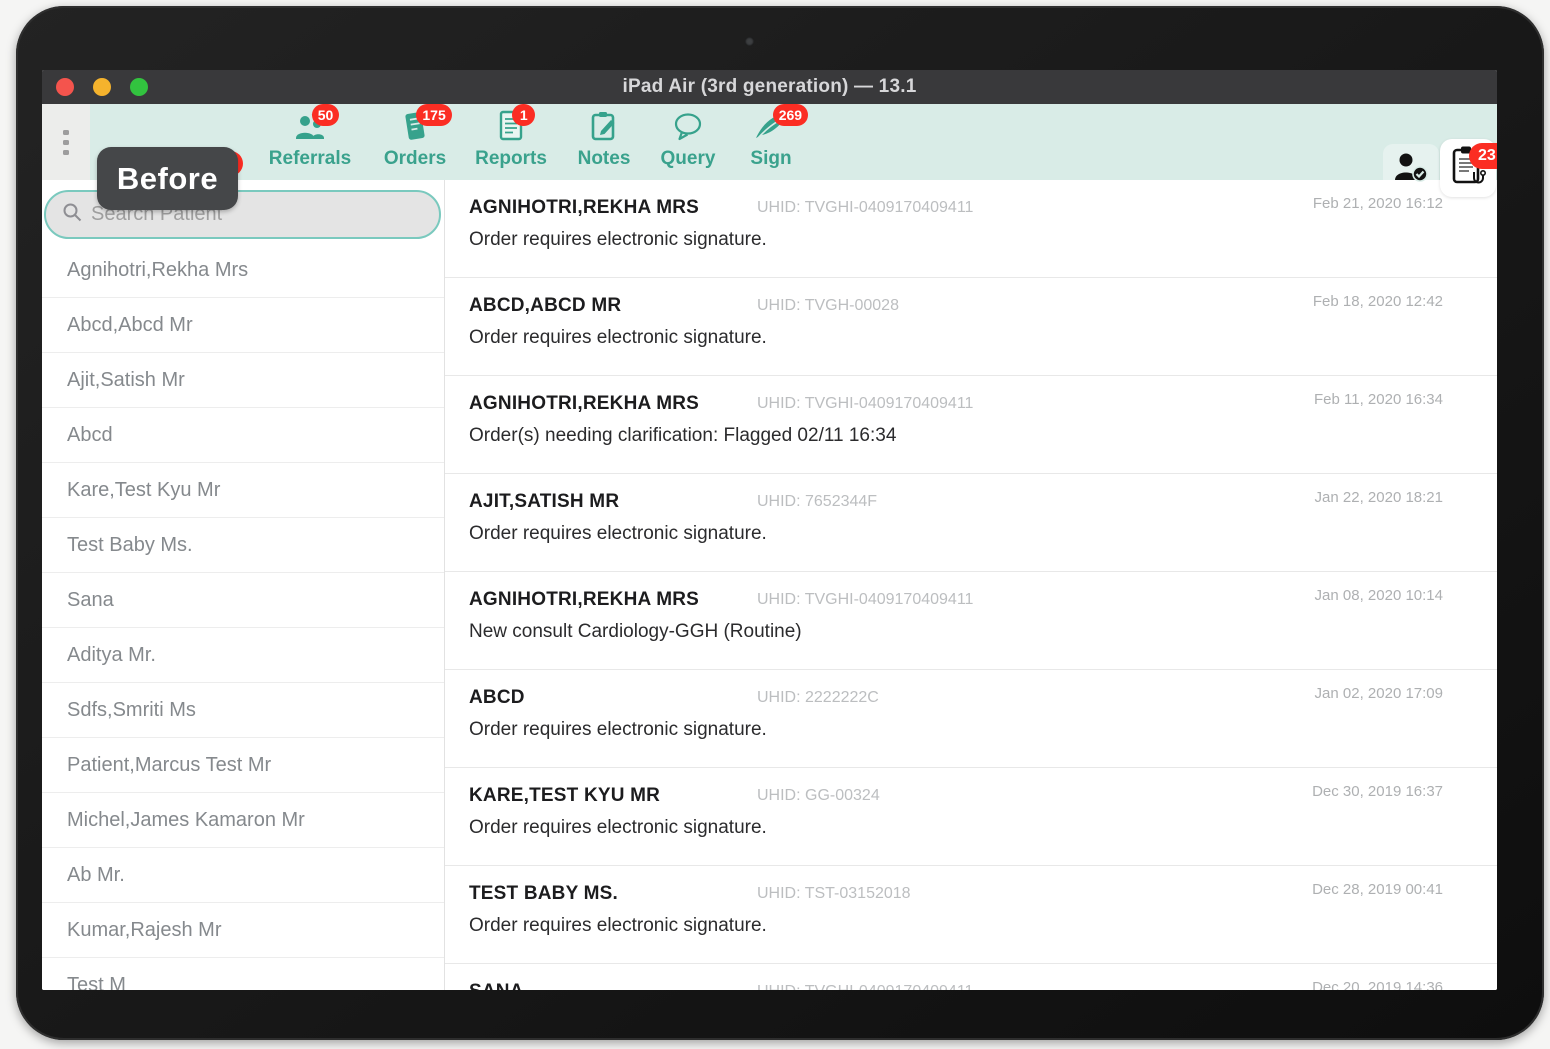  What do you see at coordinates (545, 305) in the screenshot?
I see `notification-patient: ABCD,ABCD MR` at bounding box center [545, 305].